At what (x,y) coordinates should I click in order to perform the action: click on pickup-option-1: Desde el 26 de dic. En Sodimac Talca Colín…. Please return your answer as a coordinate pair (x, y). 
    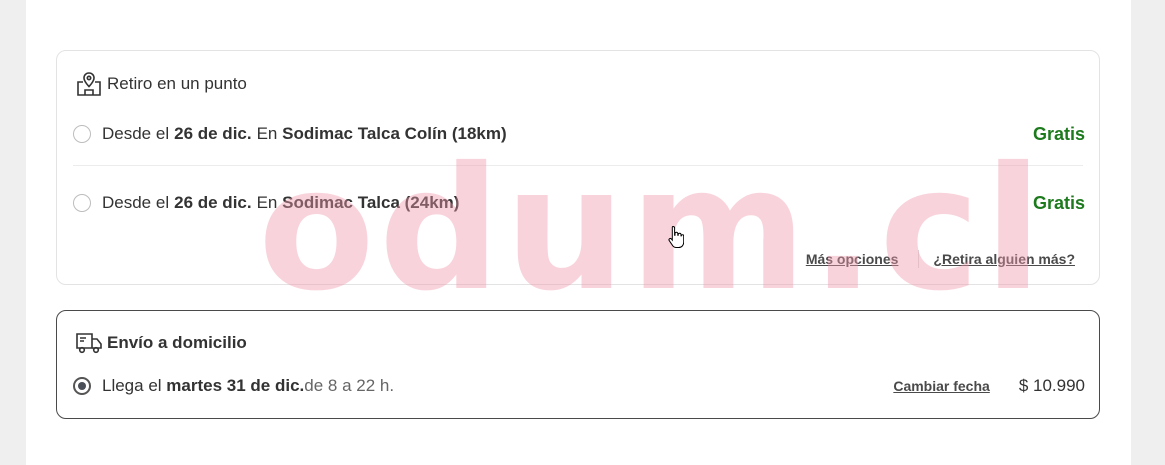
    Looking at the image, I should click on (579, 134).